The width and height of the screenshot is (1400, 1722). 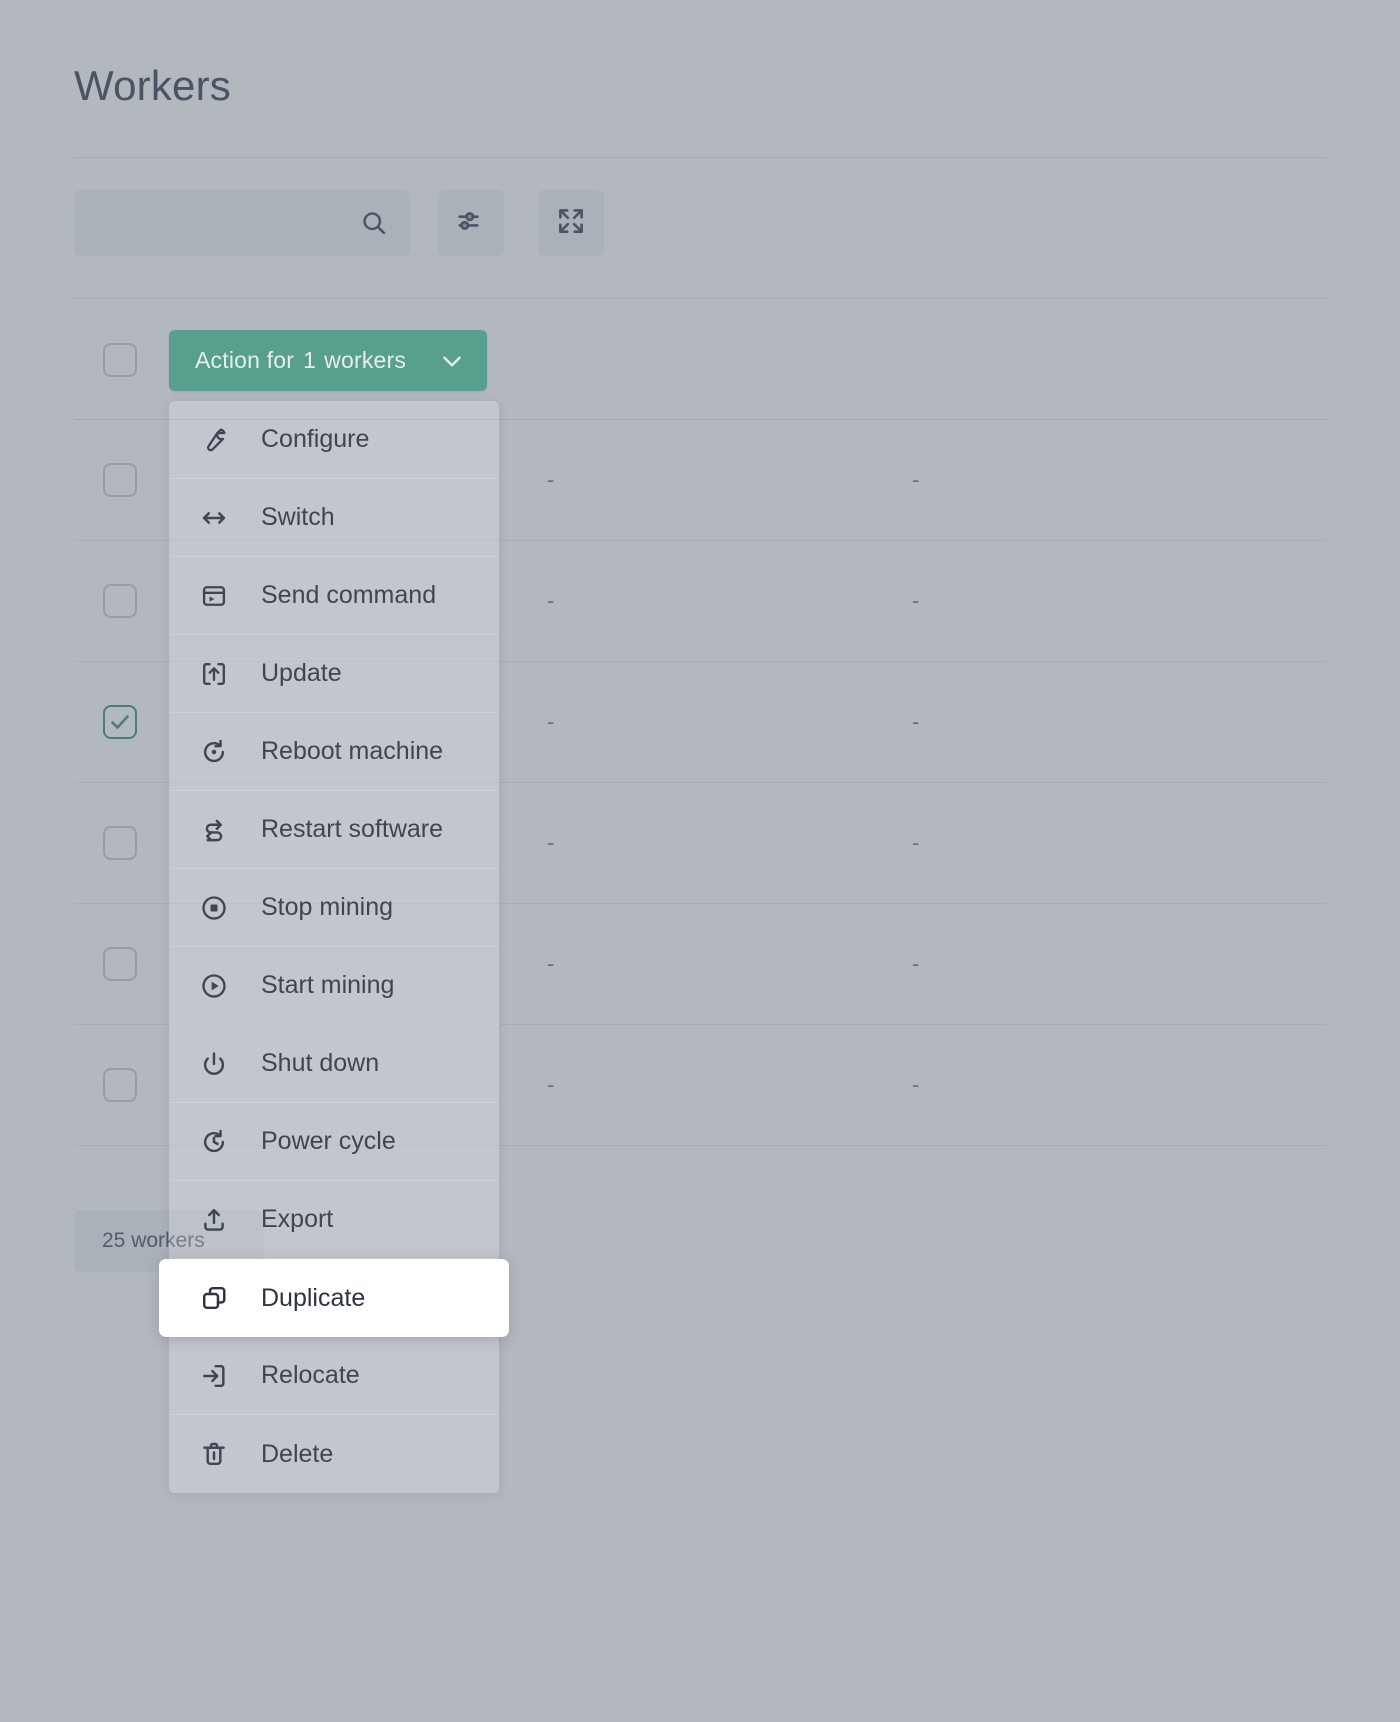 I want to click on chevron-down-icon, so click(x=452, y=361).